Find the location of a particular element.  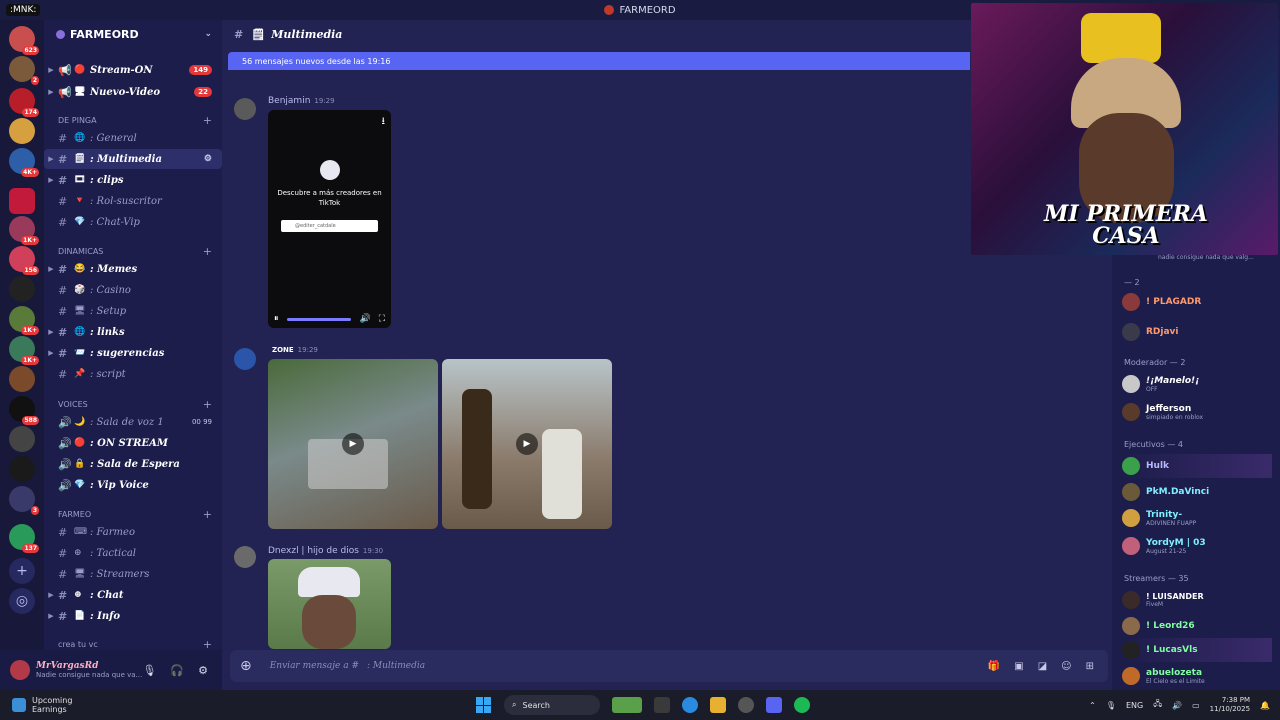

channel-farmeo: # ⌨ : Farmeo is located at coordinates (133, 532).